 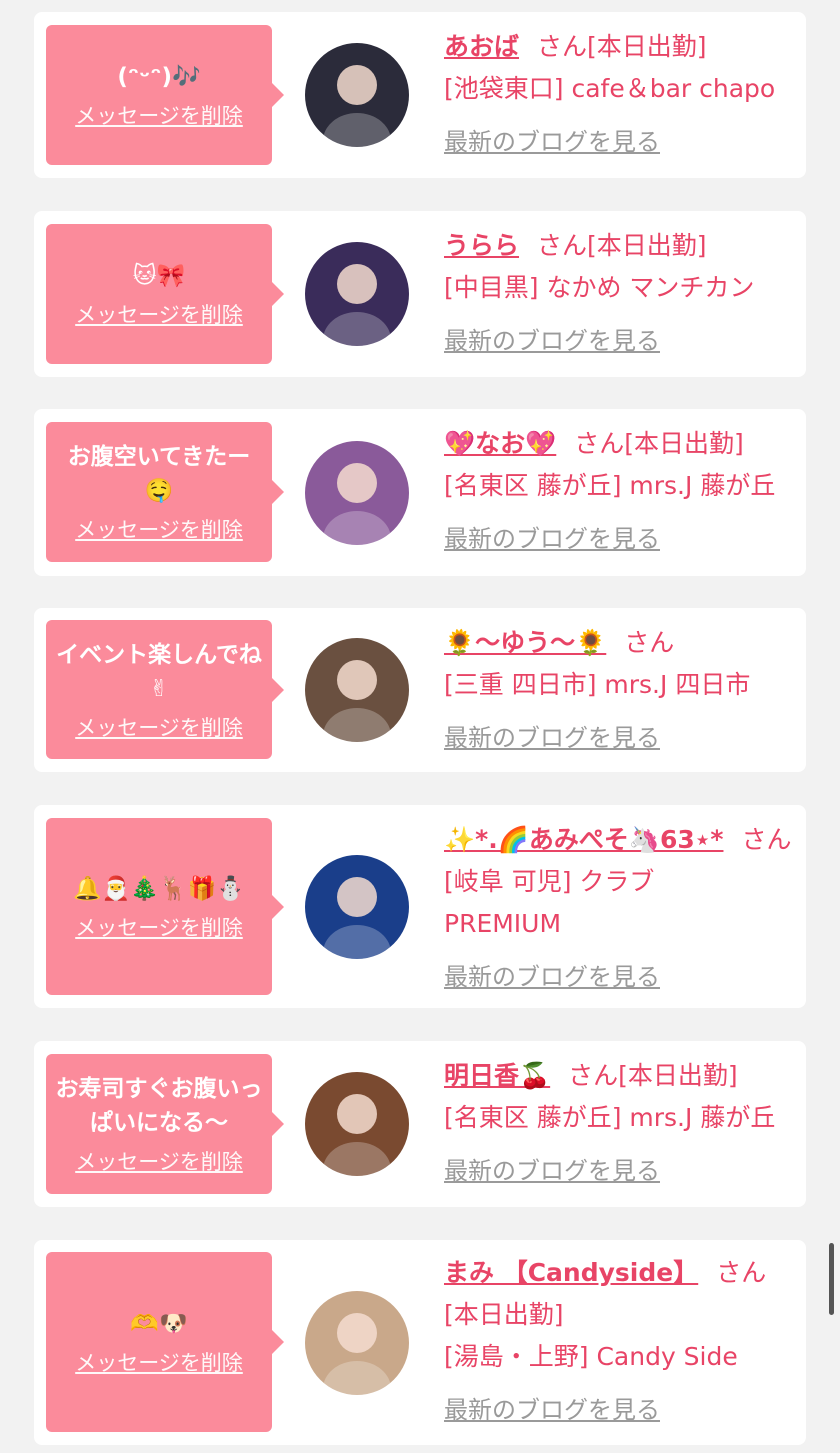 I want to click on message-text: (ᵔᵕᵔ)🎶, so click(x=159, y=77).